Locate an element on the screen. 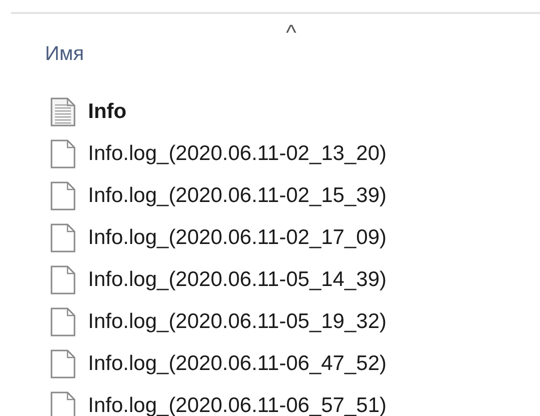 This screenshot has height=416, width=540. file-name: Info.log_(2020.06.11-02_17_09) is located at coordinates (237, 238).